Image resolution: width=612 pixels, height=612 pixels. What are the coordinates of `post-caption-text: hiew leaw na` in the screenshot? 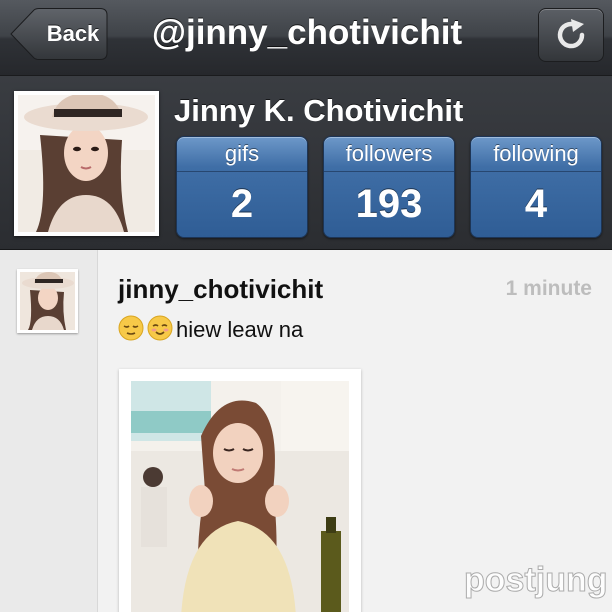 It's located at (240, 330).